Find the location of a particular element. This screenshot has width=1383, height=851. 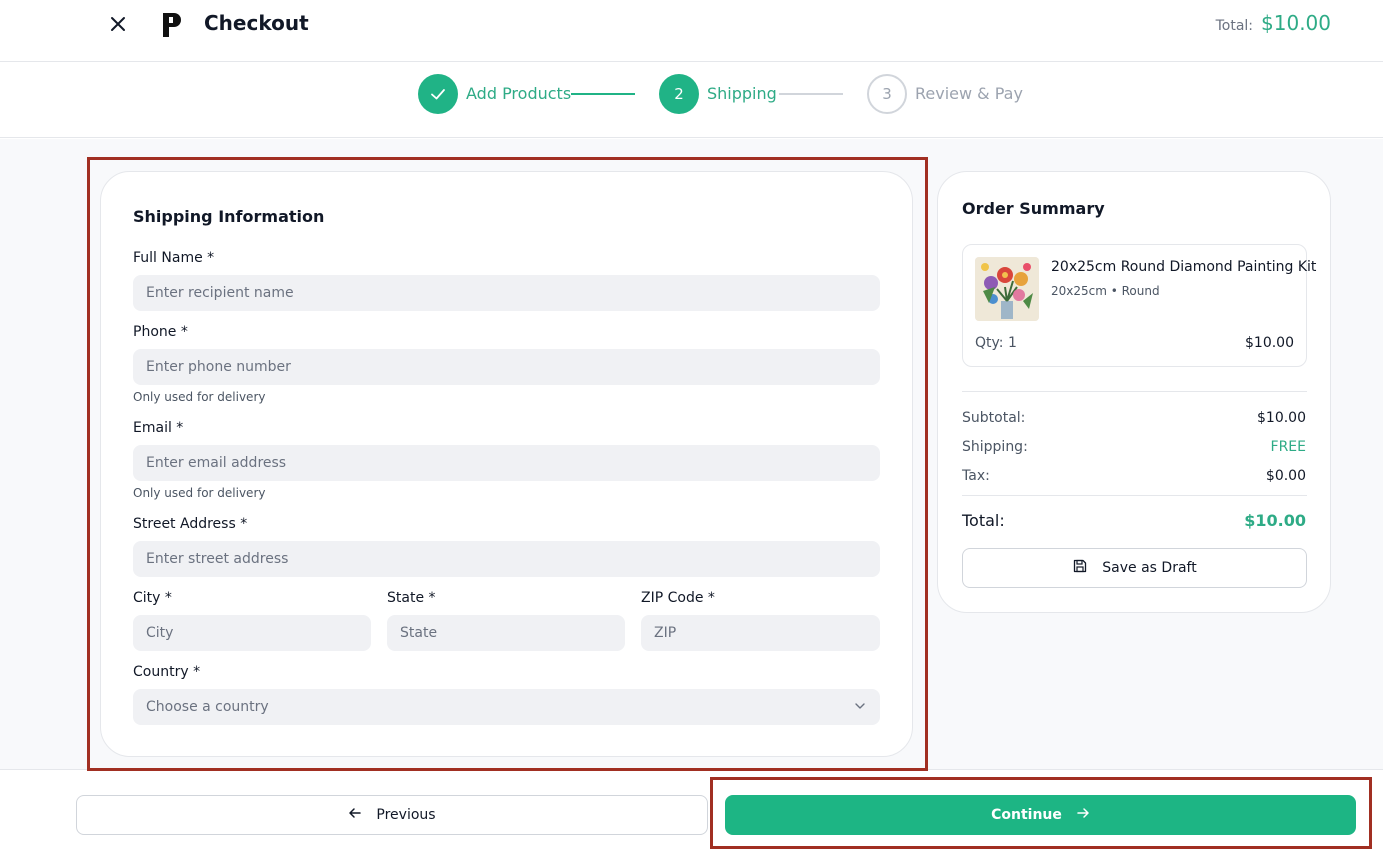

continue-button: Continue is located at coordinates (1040, 815).